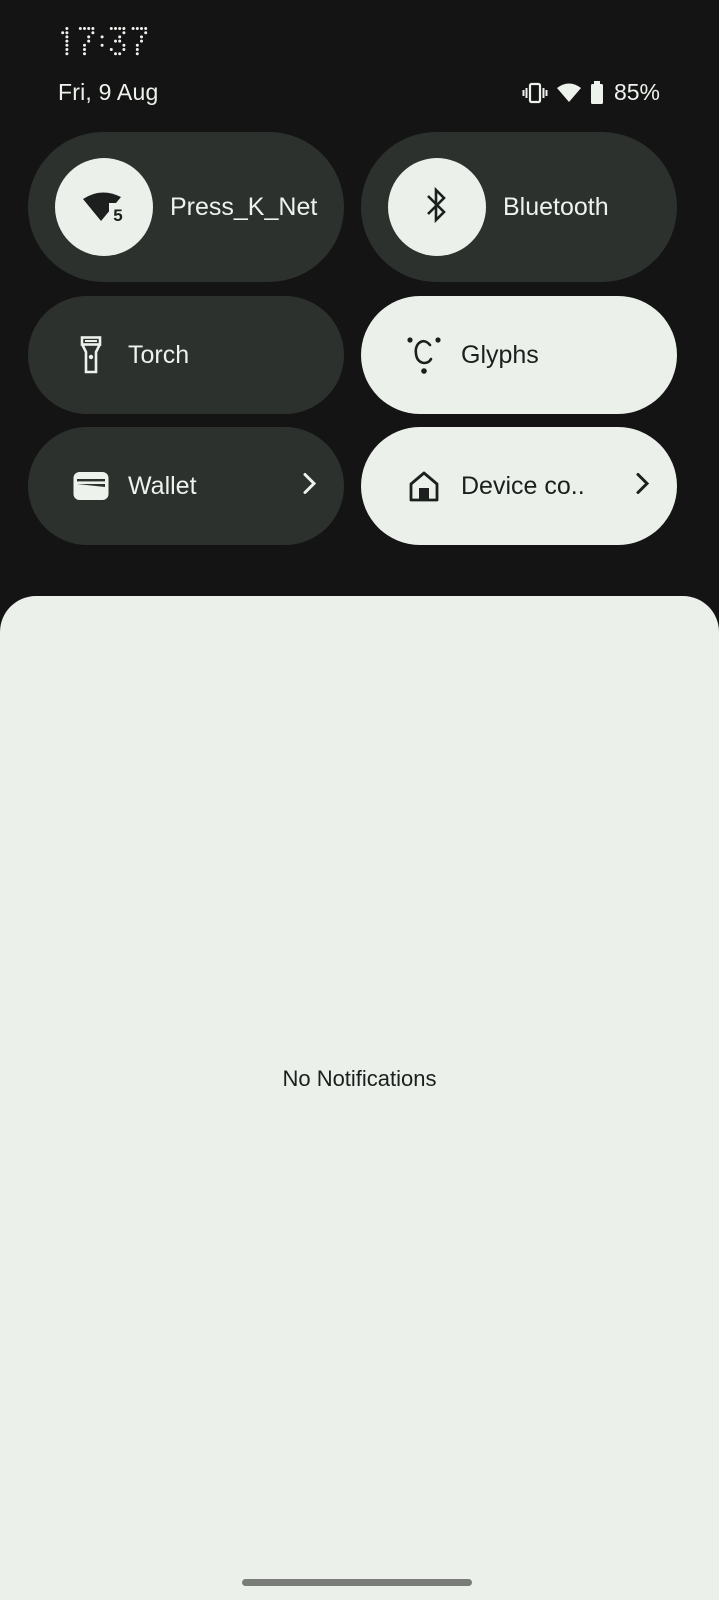 Image resolution: width=719 pixels, height=1600 pixels. I want to click on tile-bluetooth: Bluetooth, so click(519, 207).